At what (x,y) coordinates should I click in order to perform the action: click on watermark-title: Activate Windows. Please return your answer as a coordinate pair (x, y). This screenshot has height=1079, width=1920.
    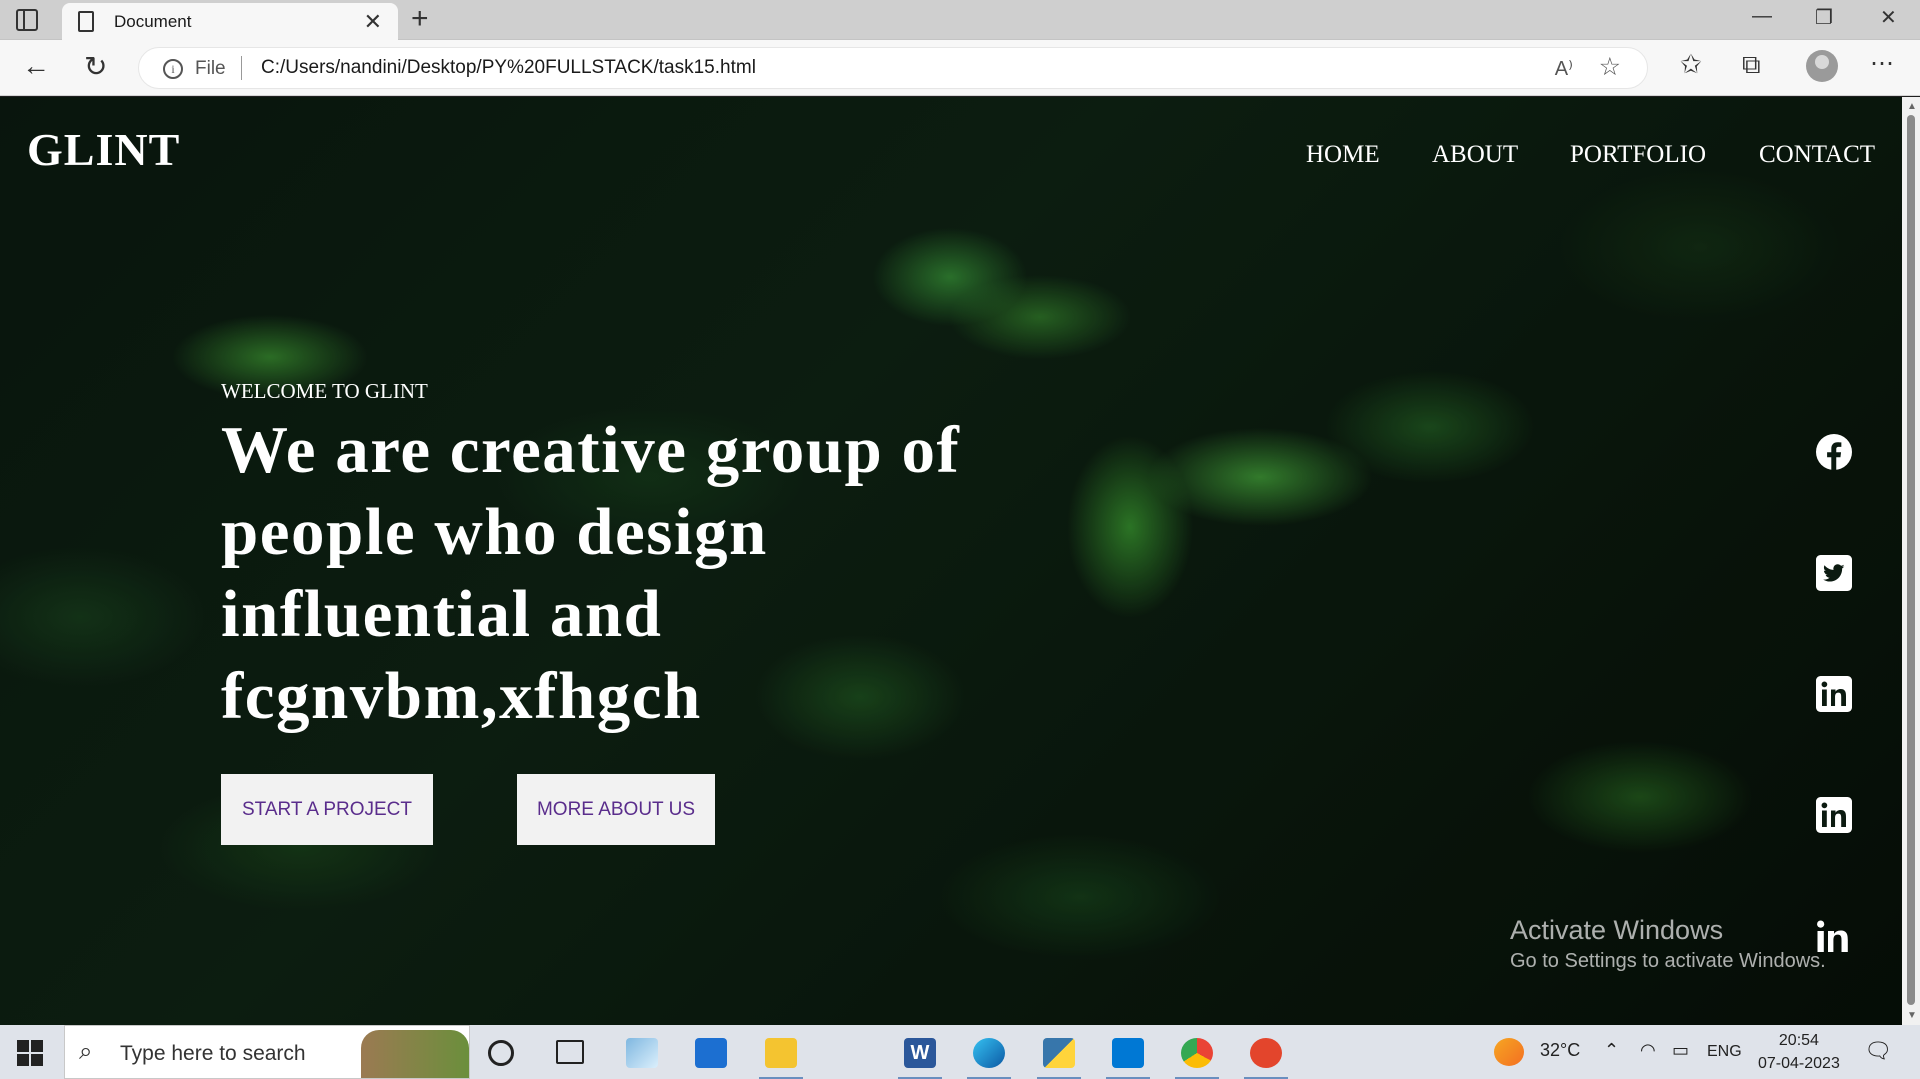
    Looking at the image, I should click on (1617, 930).